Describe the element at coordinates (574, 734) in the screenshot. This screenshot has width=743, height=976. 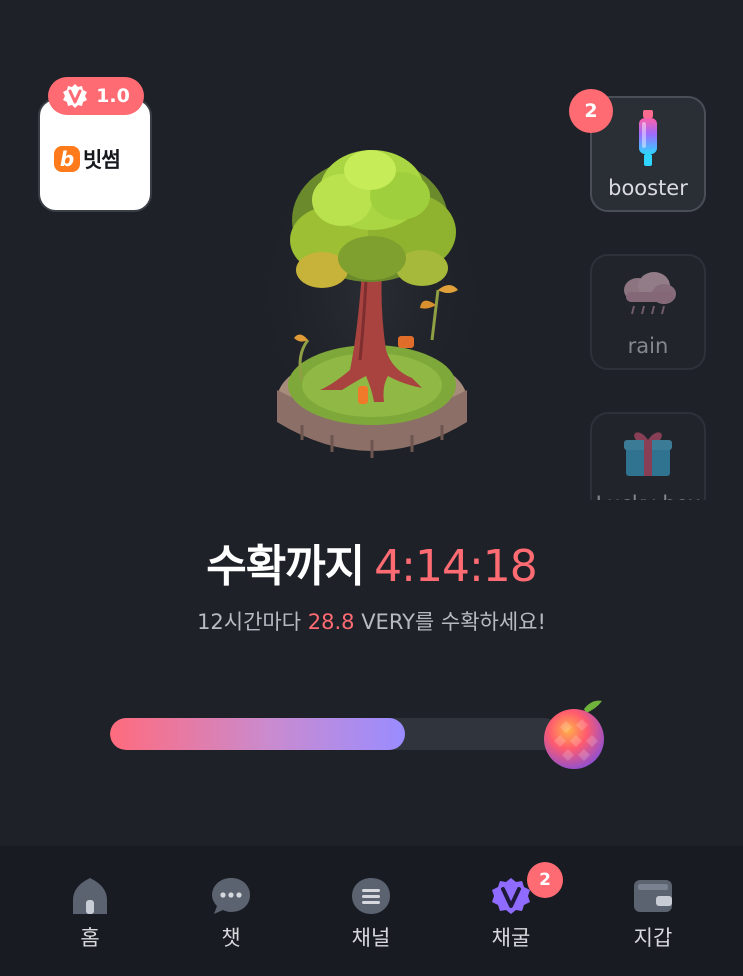
I see `berry-fruit-icon` at that location.